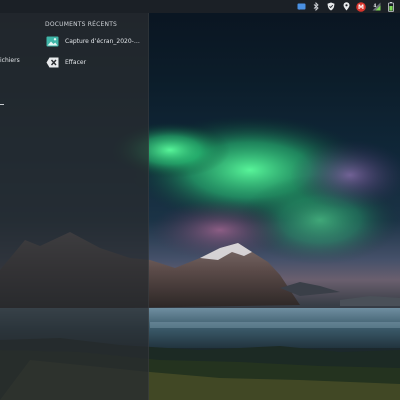 The image size is (400, 400). What do you see at coordinates (76, 62) in the screenshot?
I see `clear-recent-label: Effacer` at bounding box center [76, 62].